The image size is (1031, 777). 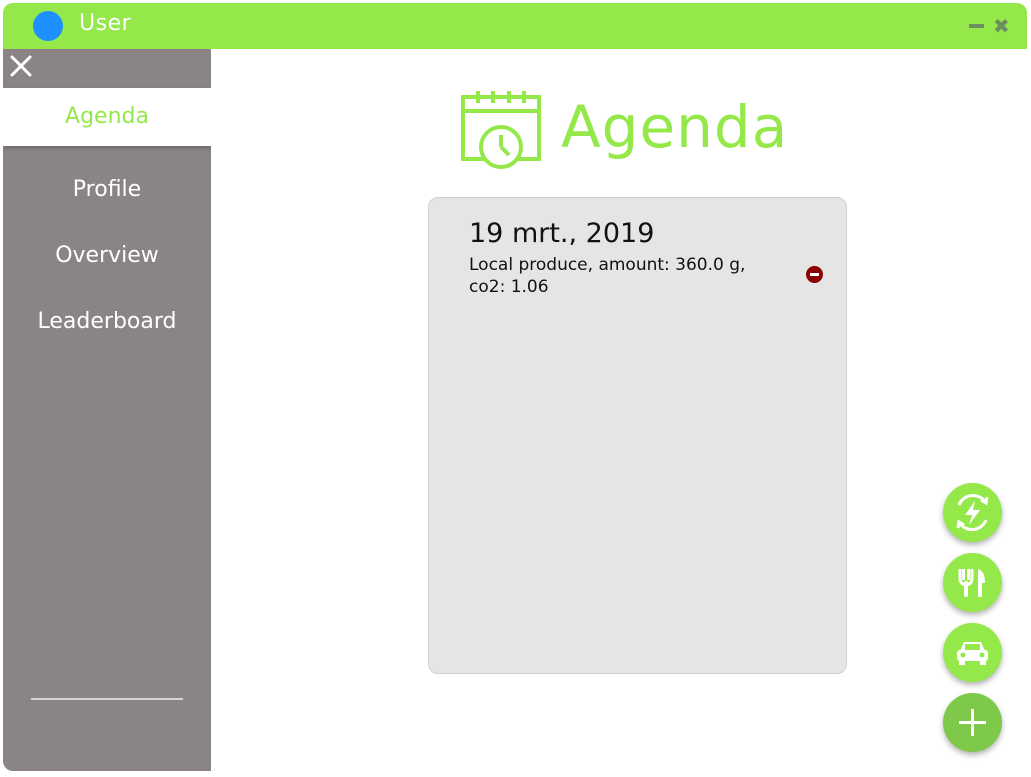 What do you see at coordinates (562, 233) in the screenshot?
I see `entry-date: 19 mrt., 2019` at bounding box center [562, 233].